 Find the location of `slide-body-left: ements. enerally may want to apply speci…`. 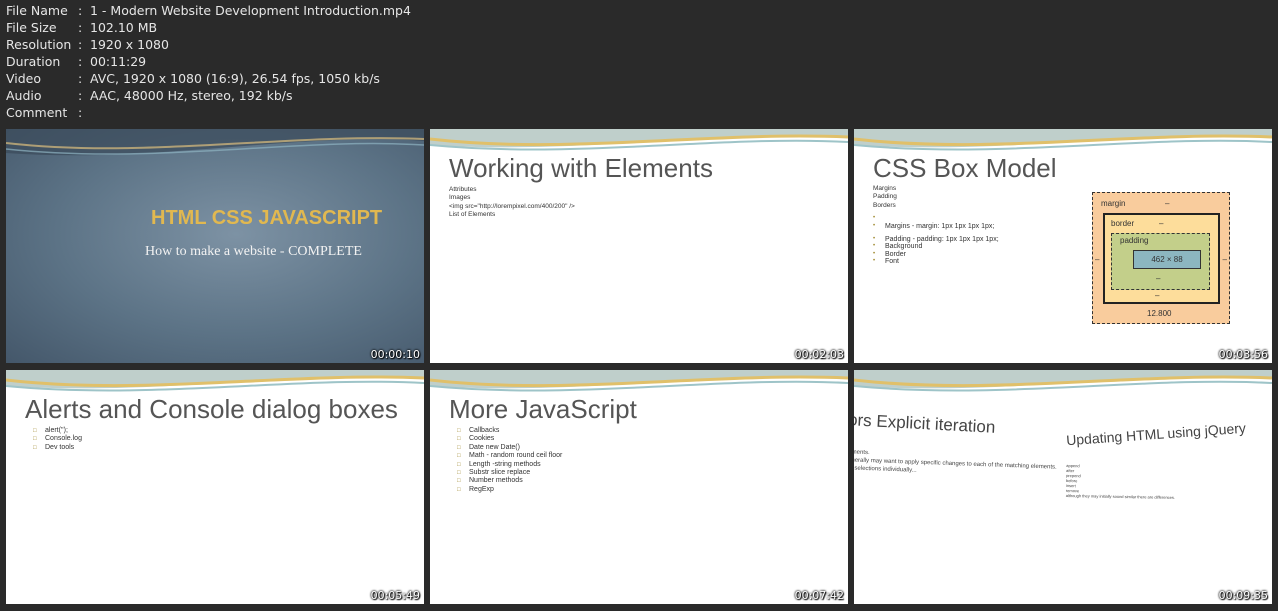

slide-body-left: ements. enerally may want to apply speci… is located at coordinates (955, 463).